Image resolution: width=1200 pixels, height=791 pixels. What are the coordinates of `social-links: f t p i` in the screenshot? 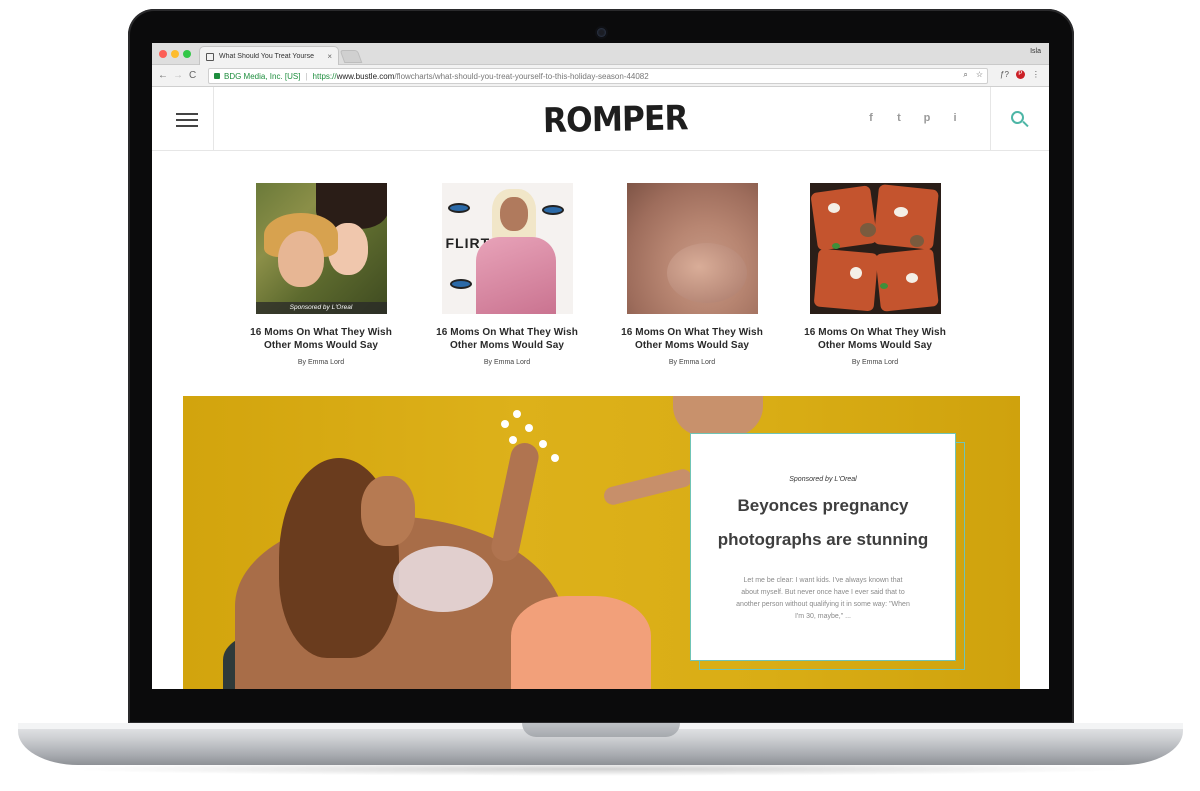 It's located at (913, 118).